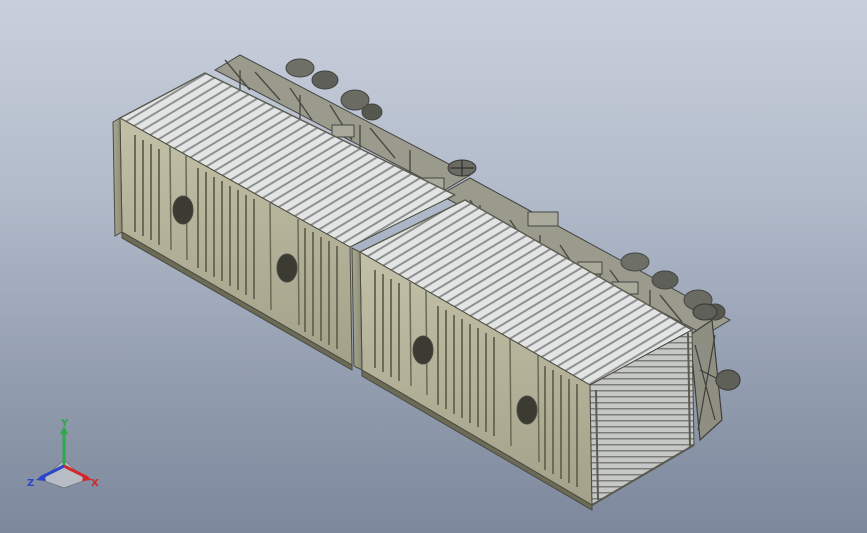  Describe the element at coordinates (30, 483) in the screenshot. I see `z-axis-label: Z` at that location.